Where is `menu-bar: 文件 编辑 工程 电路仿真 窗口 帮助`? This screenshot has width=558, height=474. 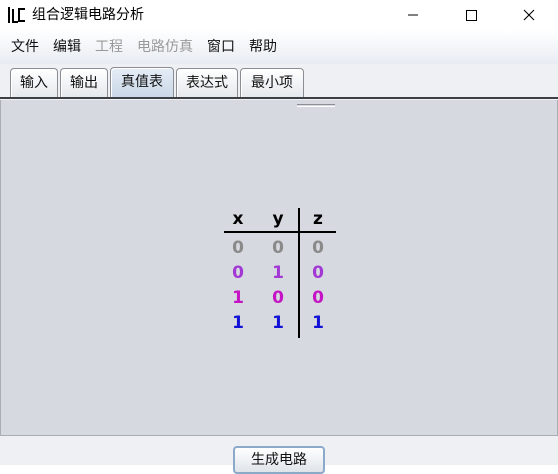
menu-bar: 文件 编辑 工程 电路仿真 窗口 帮助 is located at coordinates (279, 47).